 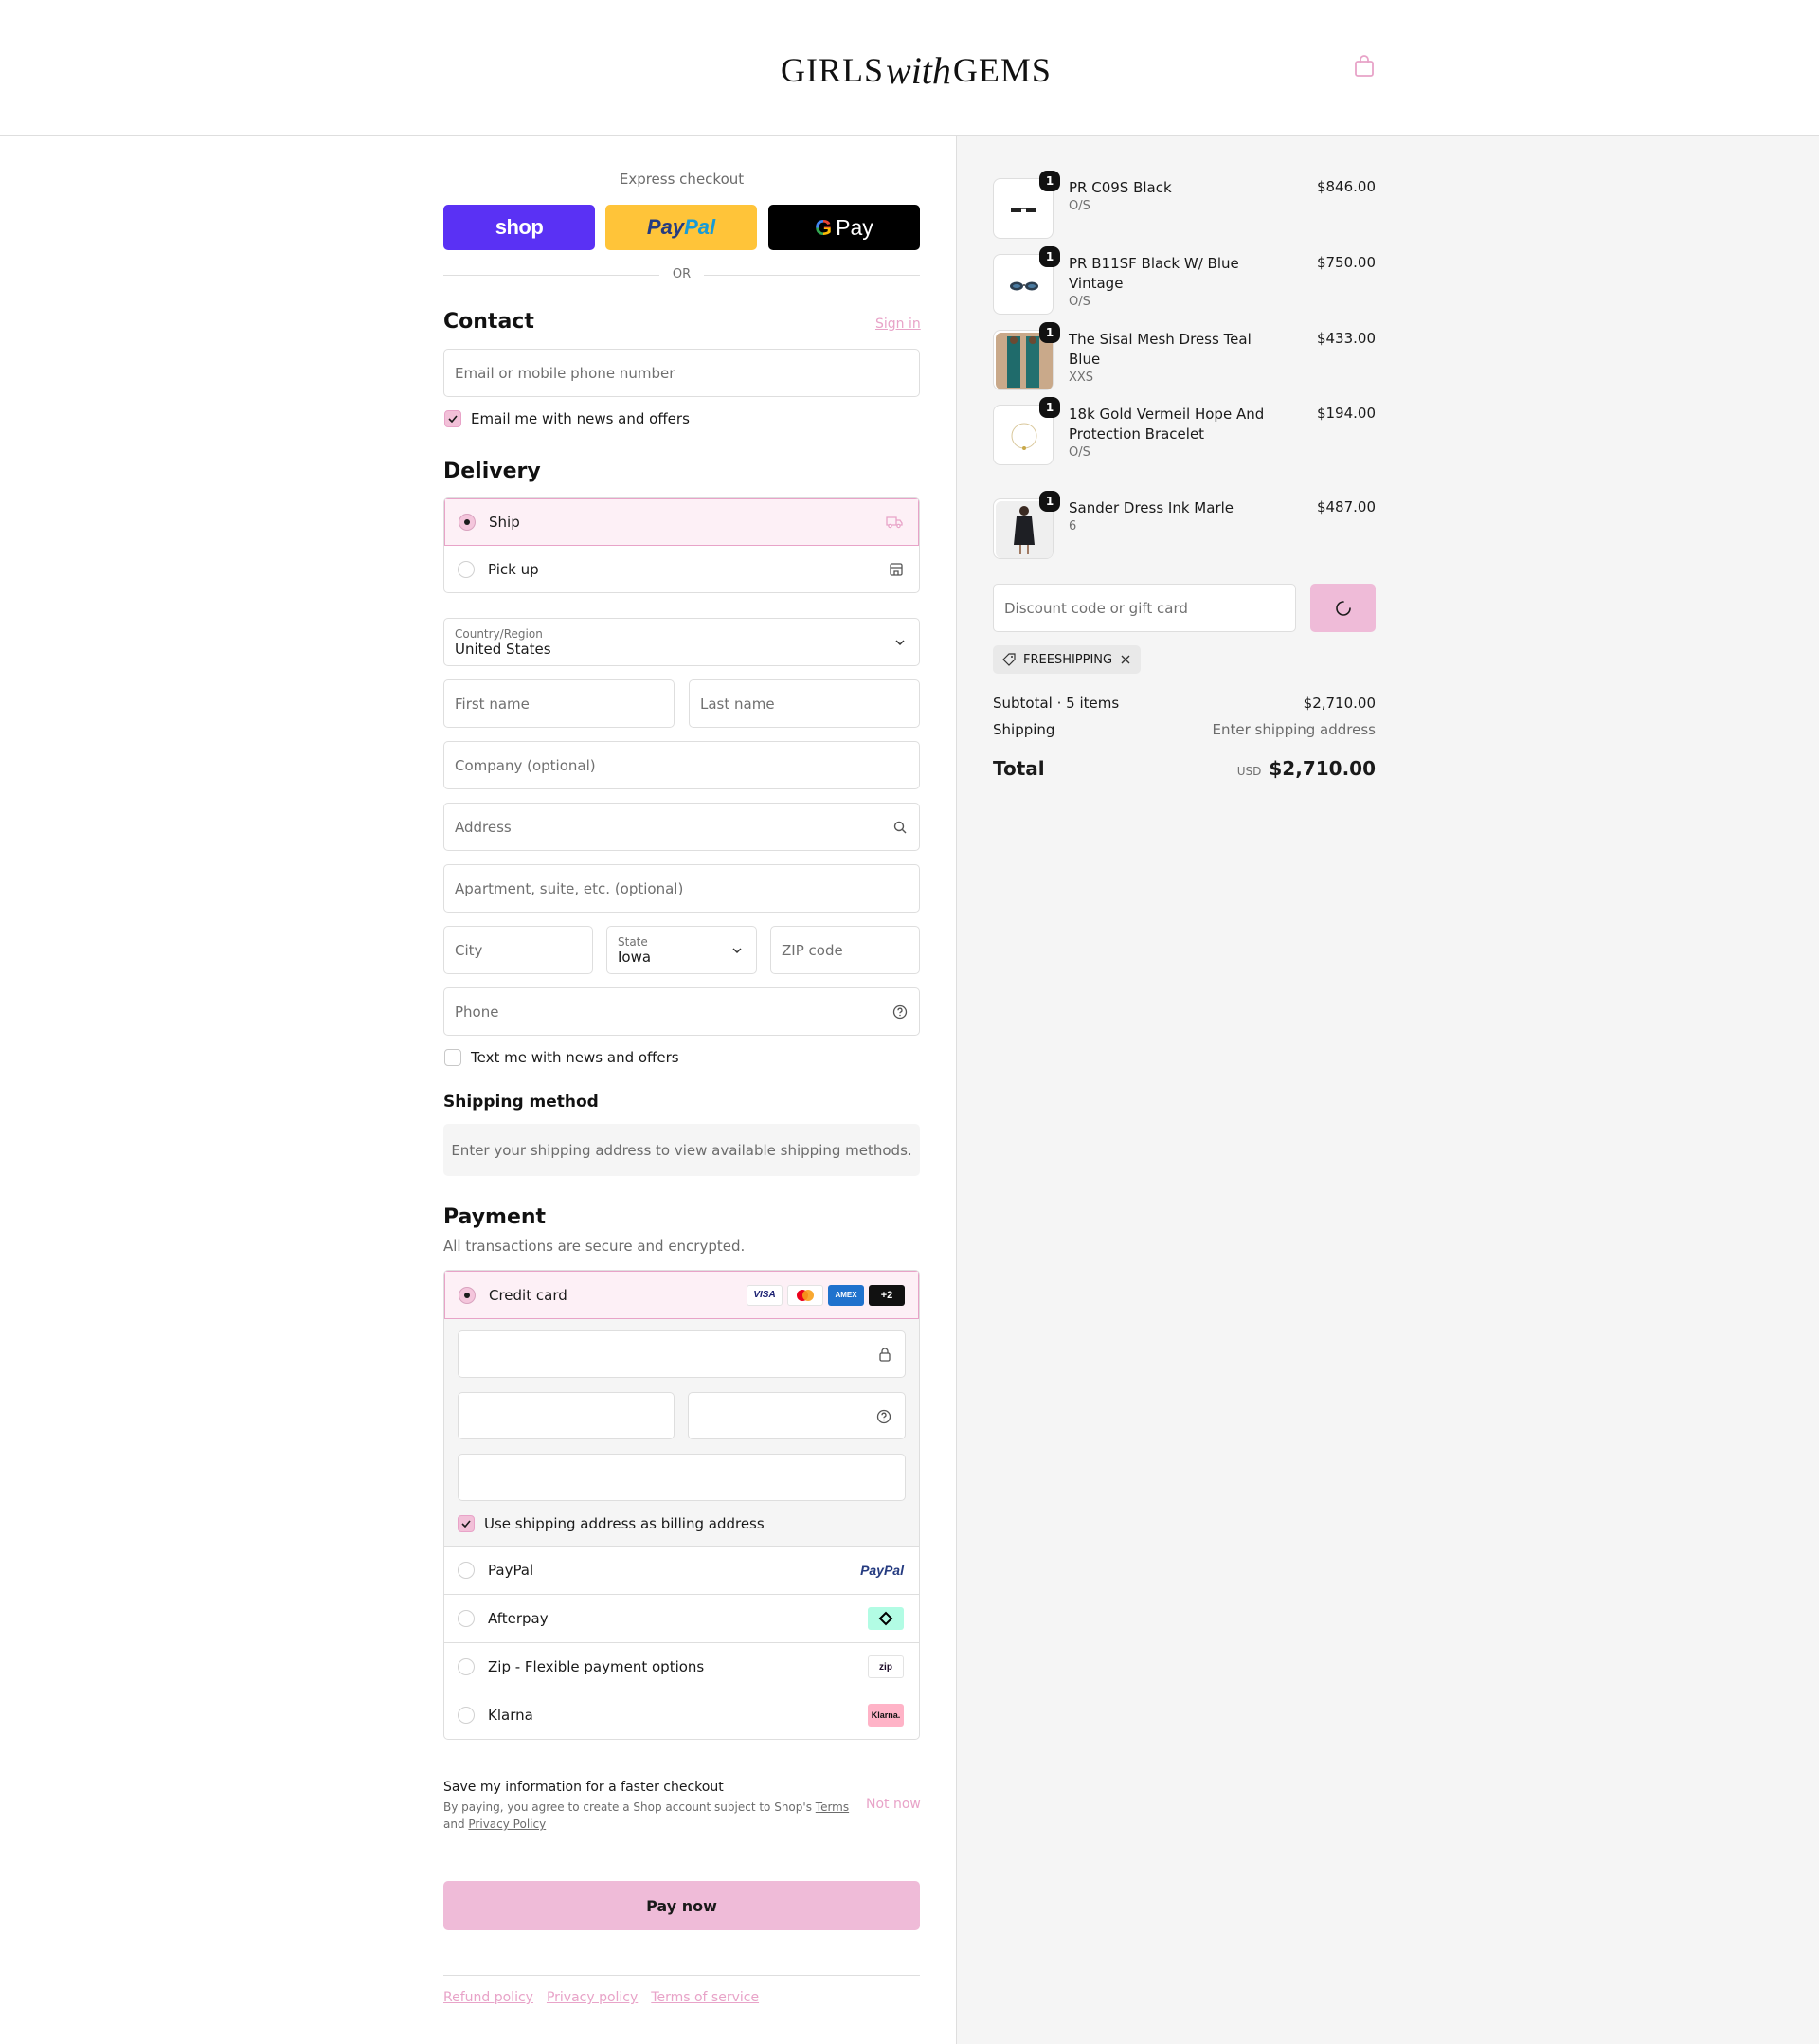 I want to click on state-select: State Iowa, so click(x=681, y=950).